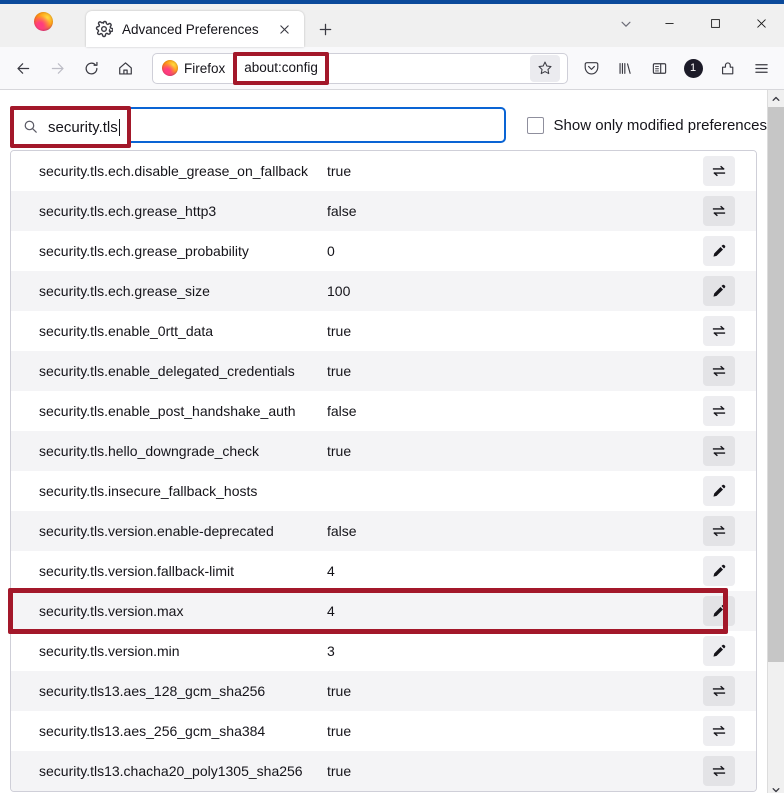 The height and width of the screenshot is (793, 784). What do you see at coordinates (776, 384) in the screenshot?
I see `scroll-thumb` at bounding box center [776, 384].